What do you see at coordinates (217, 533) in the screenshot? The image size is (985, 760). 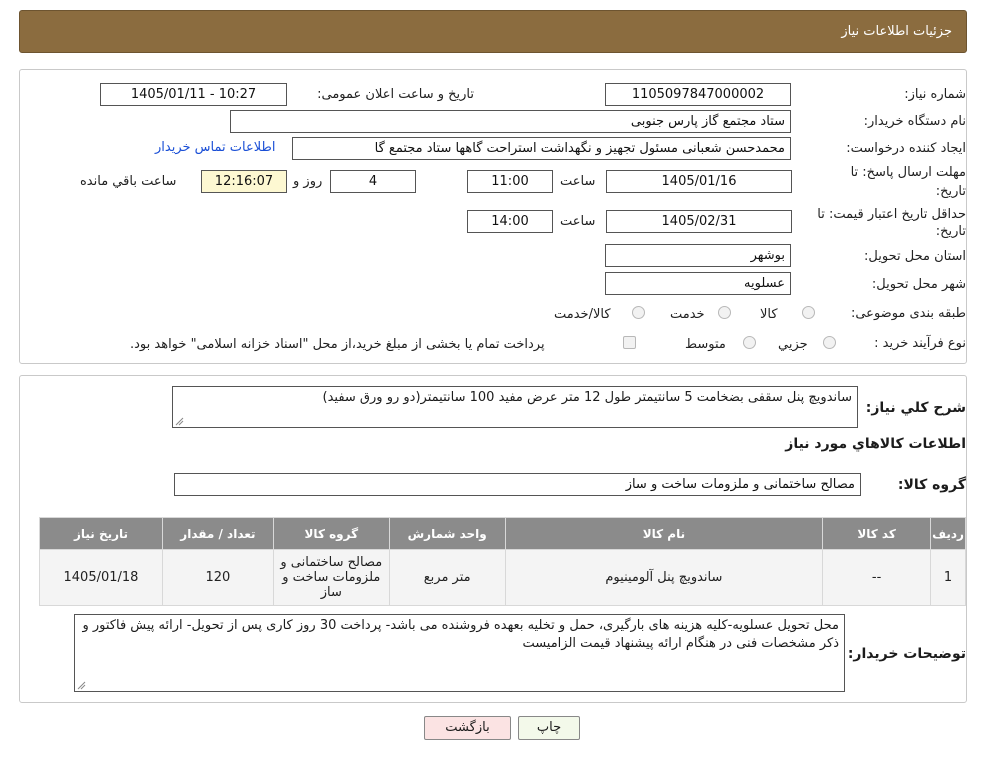 I see `col-qty-header: تعداد / مقدار` at bounding box center [217, 533].